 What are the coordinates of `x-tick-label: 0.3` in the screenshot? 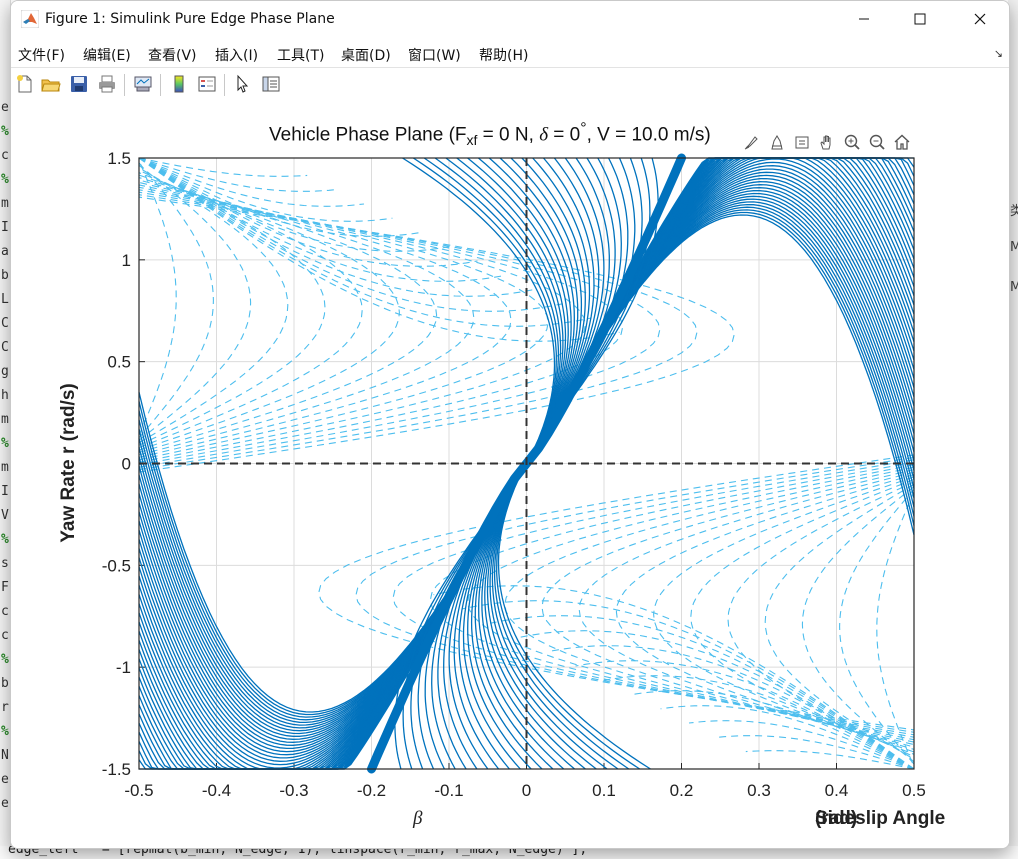 It's located at (759, 790).